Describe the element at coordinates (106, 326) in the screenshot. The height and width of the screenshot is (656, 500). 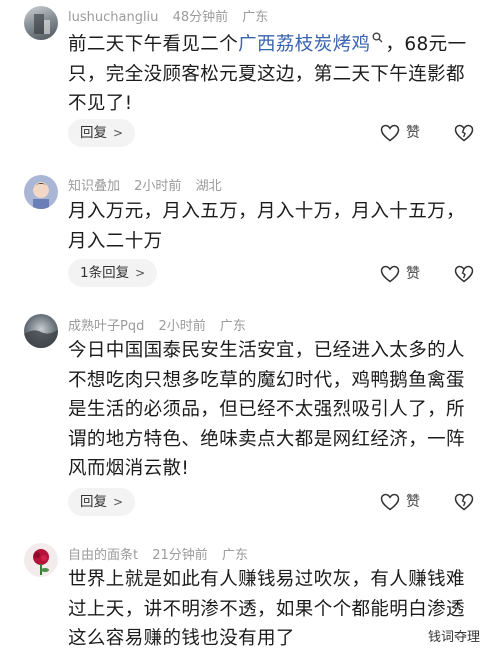
I see `username: 成熟叶子Pqd` at that location.